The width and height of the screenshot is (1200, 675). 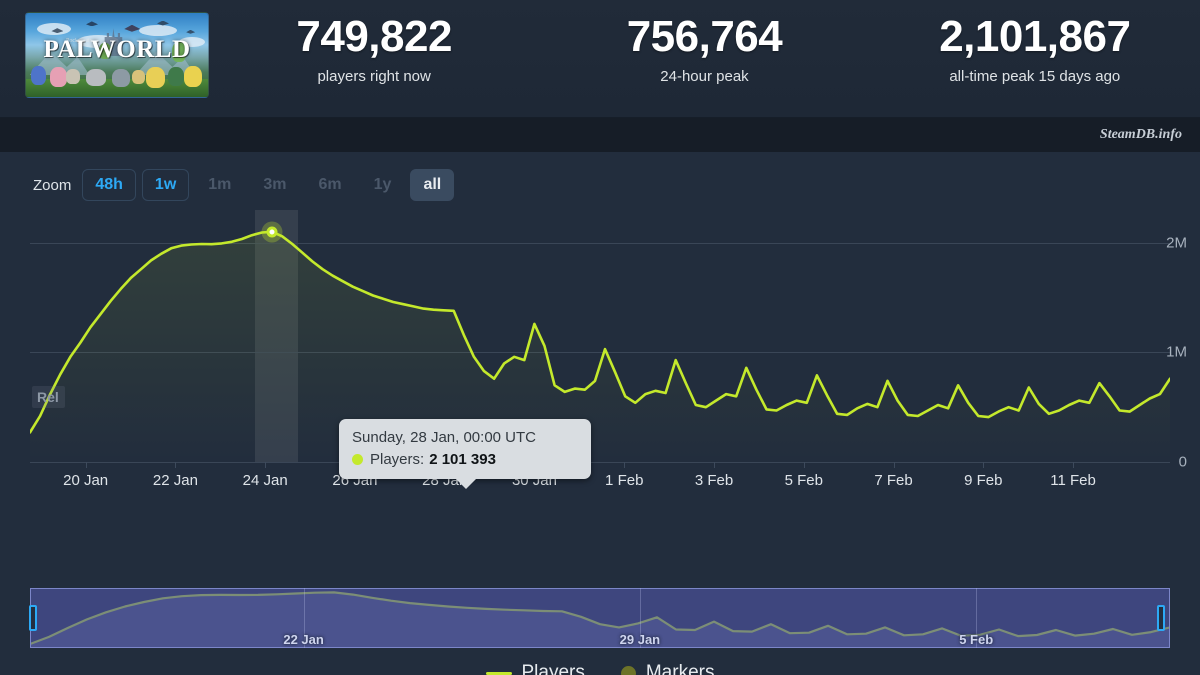 I want to click on legend-item-players: Players, so click(x=535, y=668).